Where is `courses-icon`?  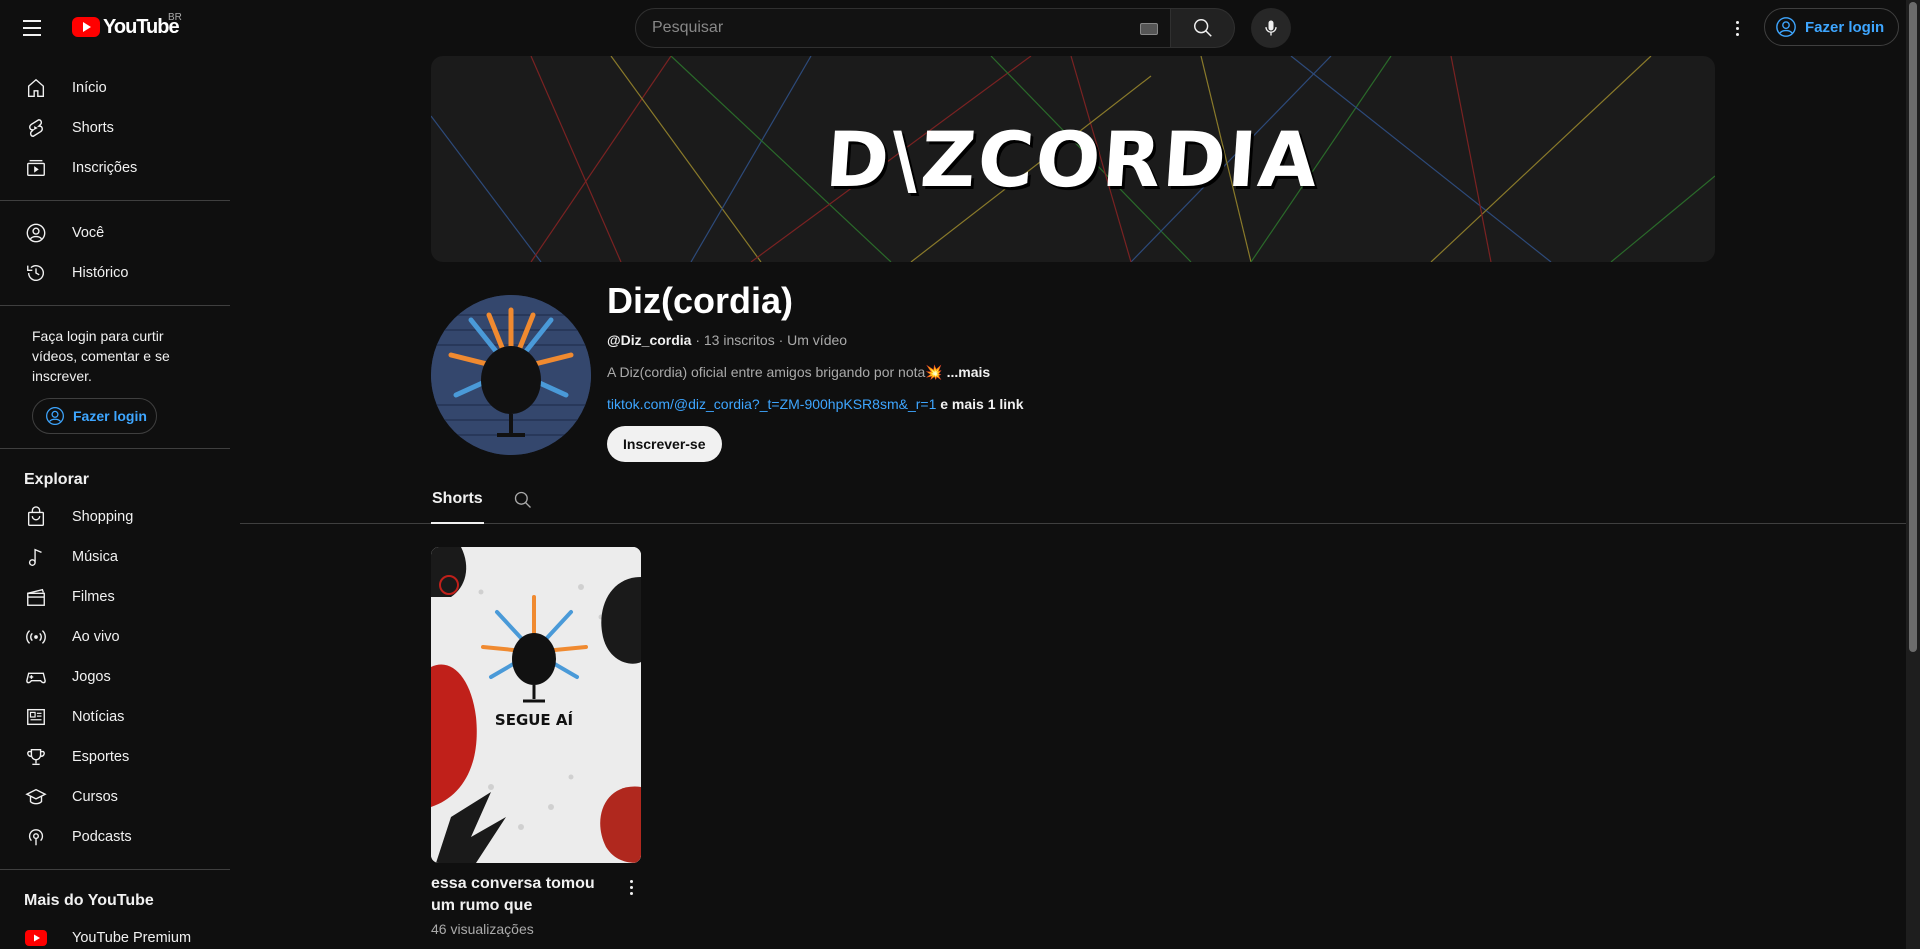
courses-icon is located at coordinates (36, 797).